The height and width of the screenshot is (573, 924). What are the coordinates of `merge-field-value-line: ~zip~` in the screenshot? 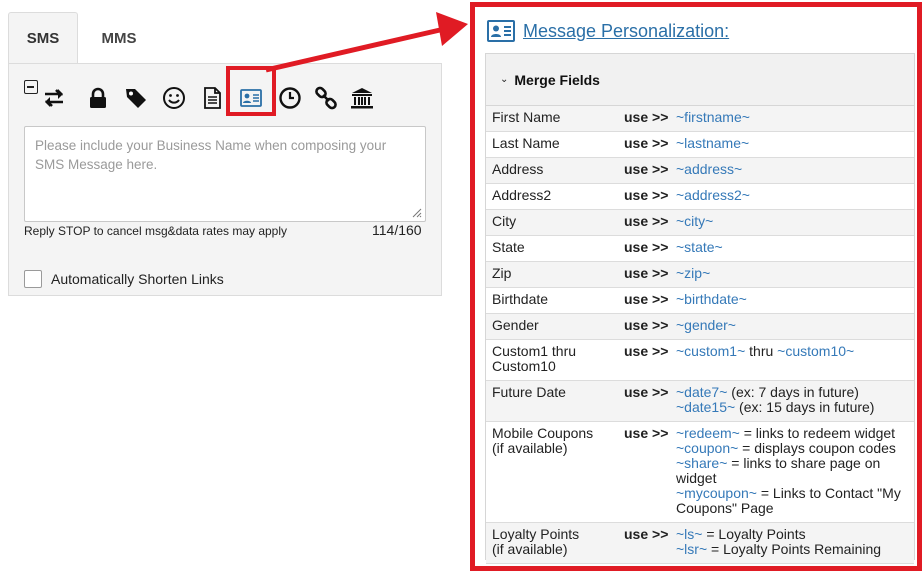 It's located at (791, 273).